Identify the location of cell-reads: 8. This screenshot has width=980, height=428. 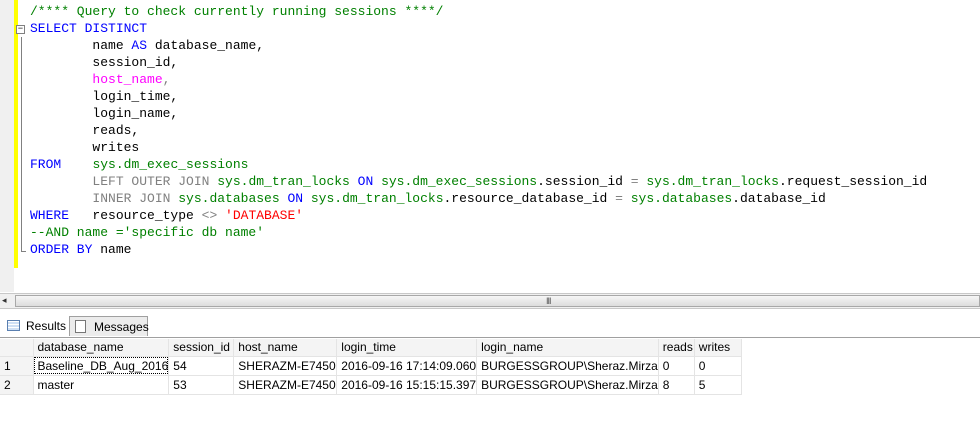
(676, 385).